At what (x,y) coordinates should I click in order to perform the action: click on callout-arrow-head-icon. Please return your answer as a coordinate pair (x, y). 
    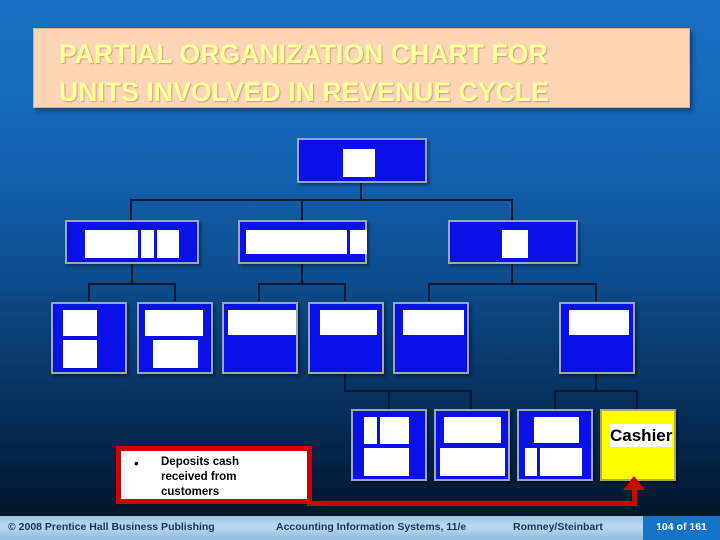
    Looking at the image, I should click on (634, 483).